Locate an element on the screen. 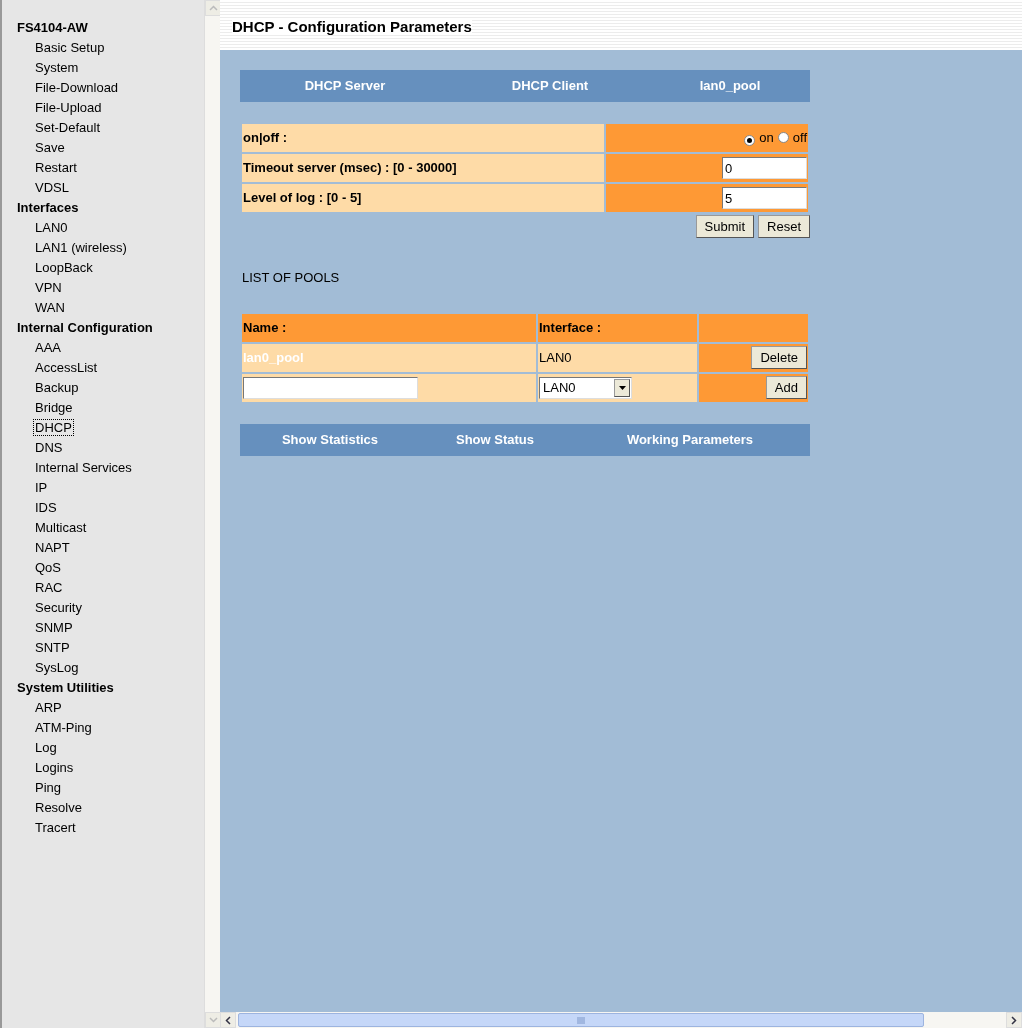 The width and height of the screenshot is (1022, 1028). scrollbar-thumb is located at coordinates (581, 1020).